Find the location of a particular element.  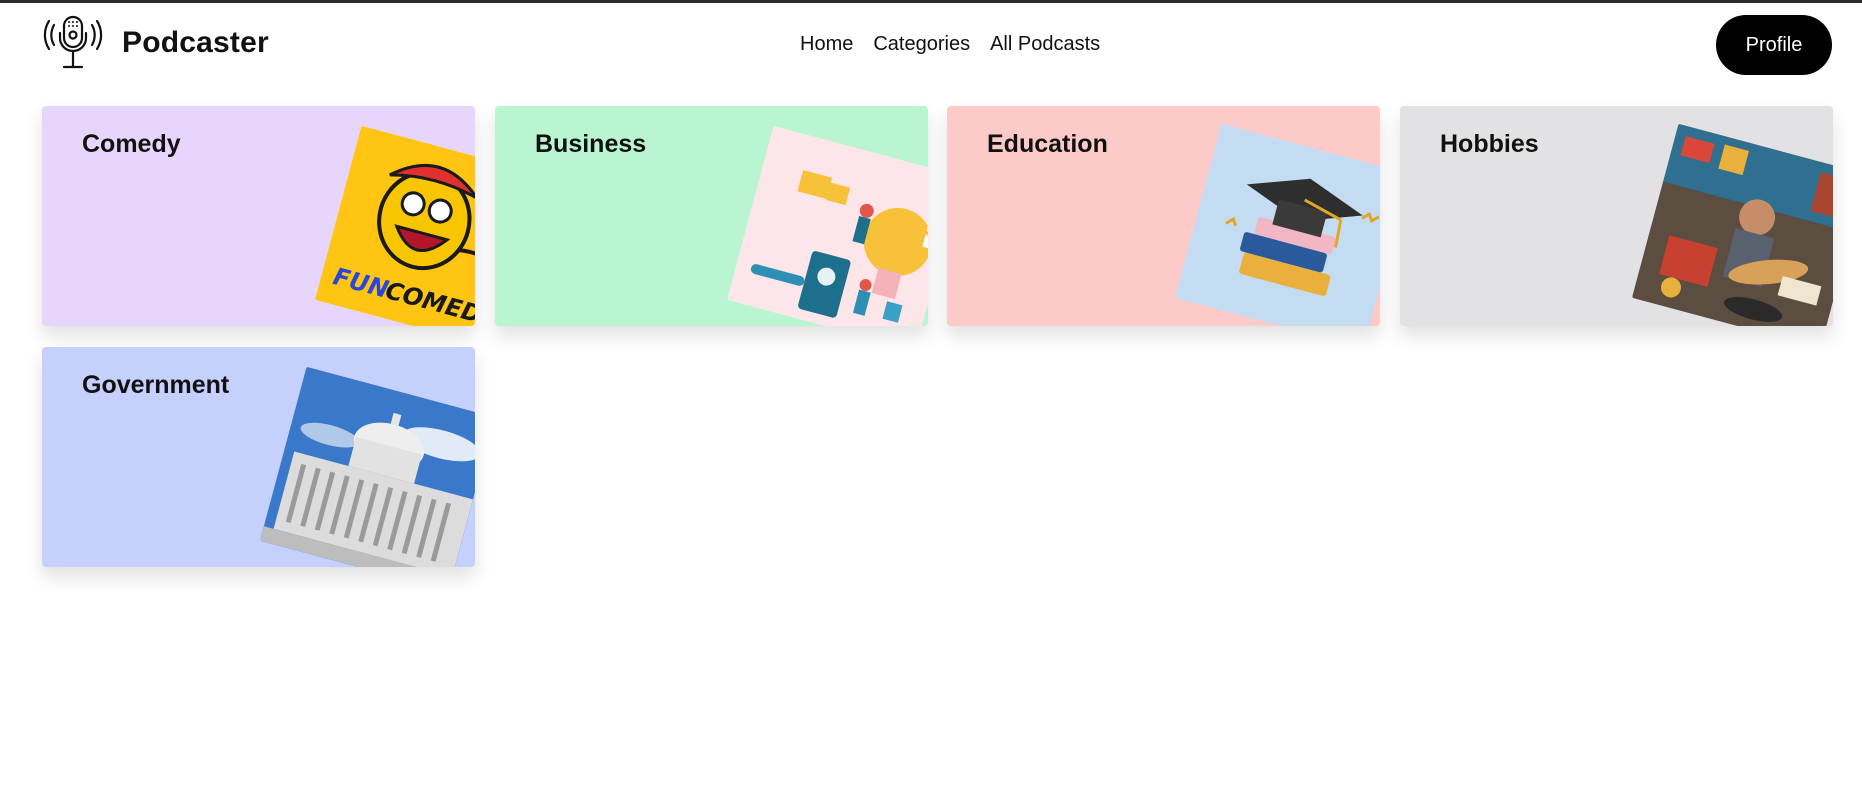

category-card-business: Business is located at coordinates (711, 216).